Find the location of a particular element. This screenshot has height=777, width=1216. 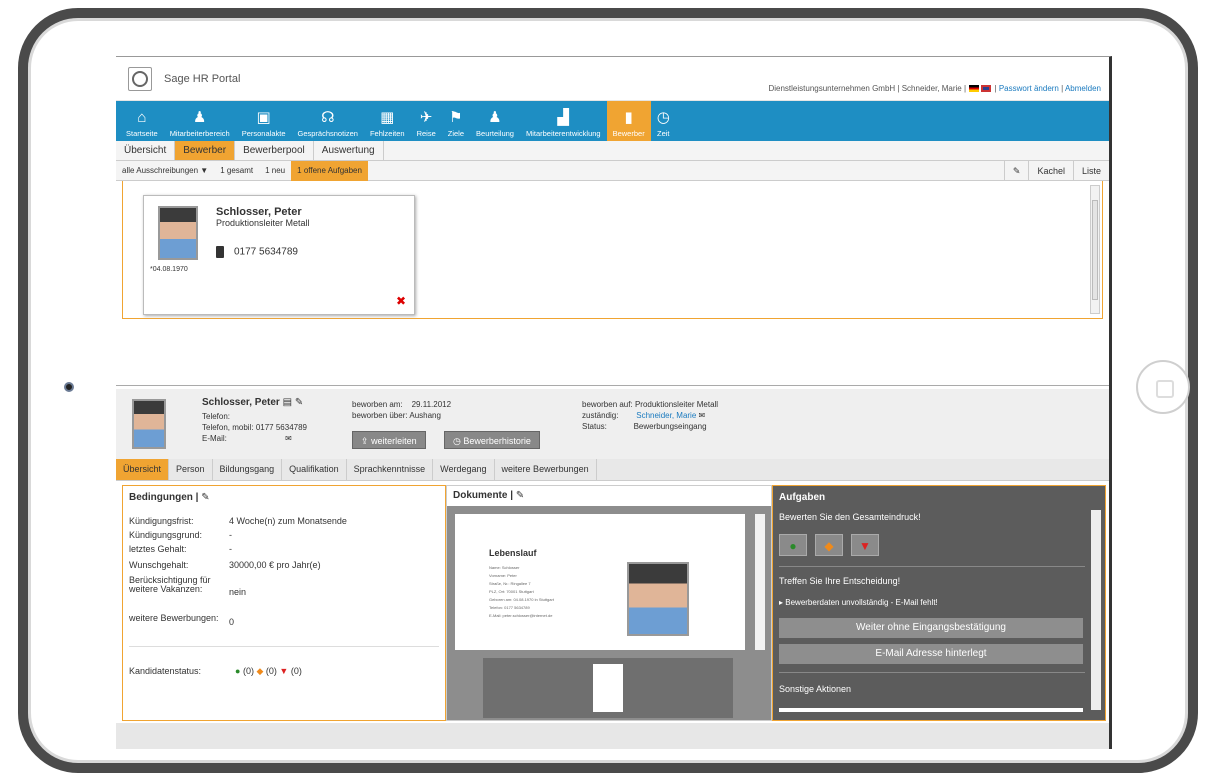

documents-scrollbar is located at coordinates (760, 582).